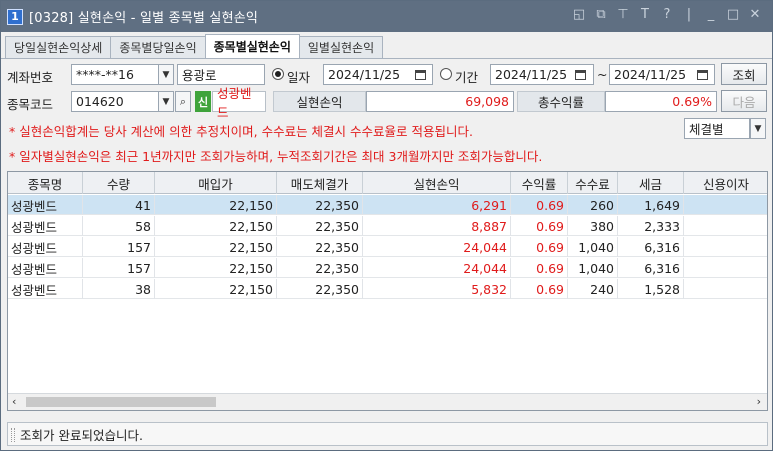  Describe the element at coordinates (119, 183) in the screenshot. I see `col-quantity: 수량` at that location.